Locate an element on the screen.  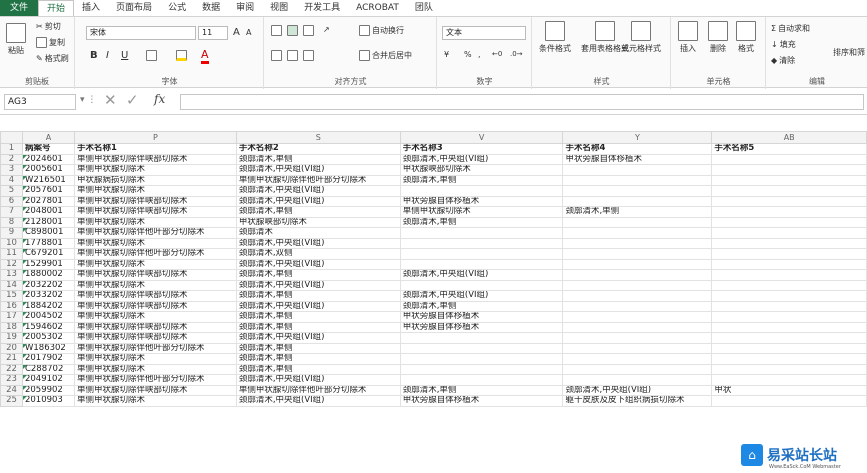
row-header: 6 is located at coordinates (11, 201).